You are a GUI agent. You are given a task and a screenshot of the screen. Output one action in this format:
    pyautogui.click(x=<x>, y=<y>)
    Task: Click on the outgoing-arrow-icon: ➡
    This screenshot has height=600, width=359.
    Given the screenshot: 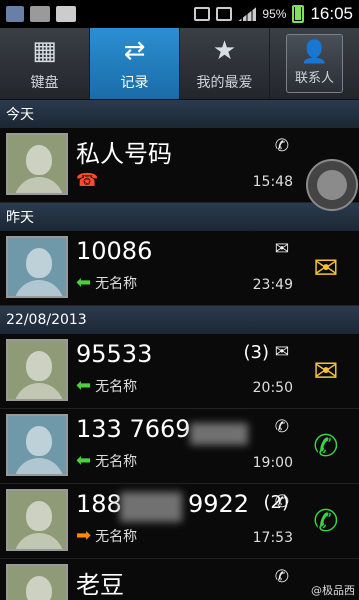 What is the action you would take?
    pyautogui.click(x=84, y=535)
    